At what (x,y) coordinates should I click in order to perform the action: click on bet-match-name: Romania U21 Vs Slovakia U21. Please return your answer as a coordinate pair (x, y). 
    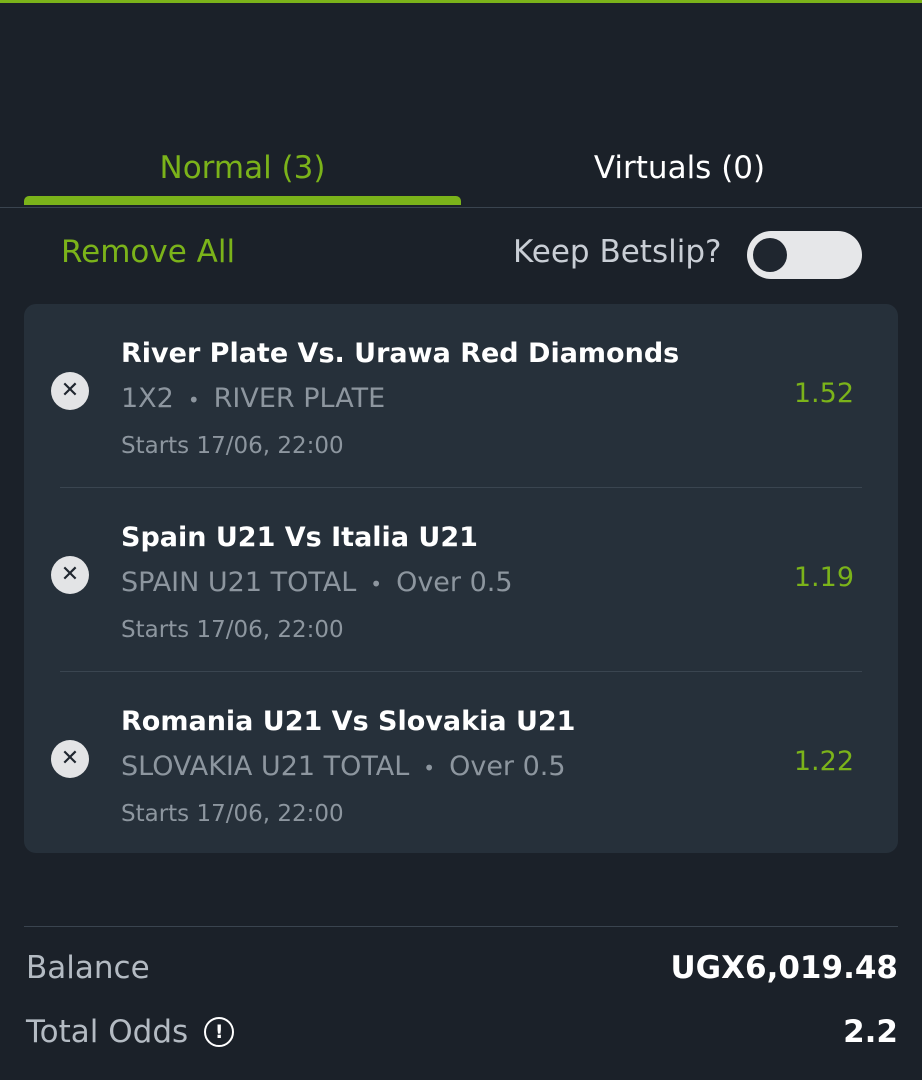
    Looking at the image, I should click on (348, 721).